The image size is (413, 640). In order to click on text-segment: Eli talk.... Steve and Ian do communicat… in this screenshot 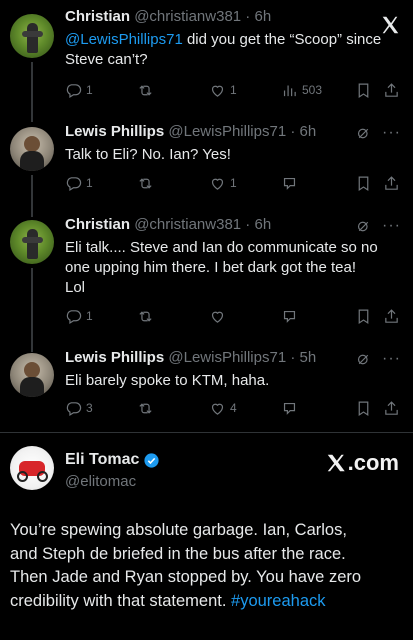, I will do `click(221, 247)`.